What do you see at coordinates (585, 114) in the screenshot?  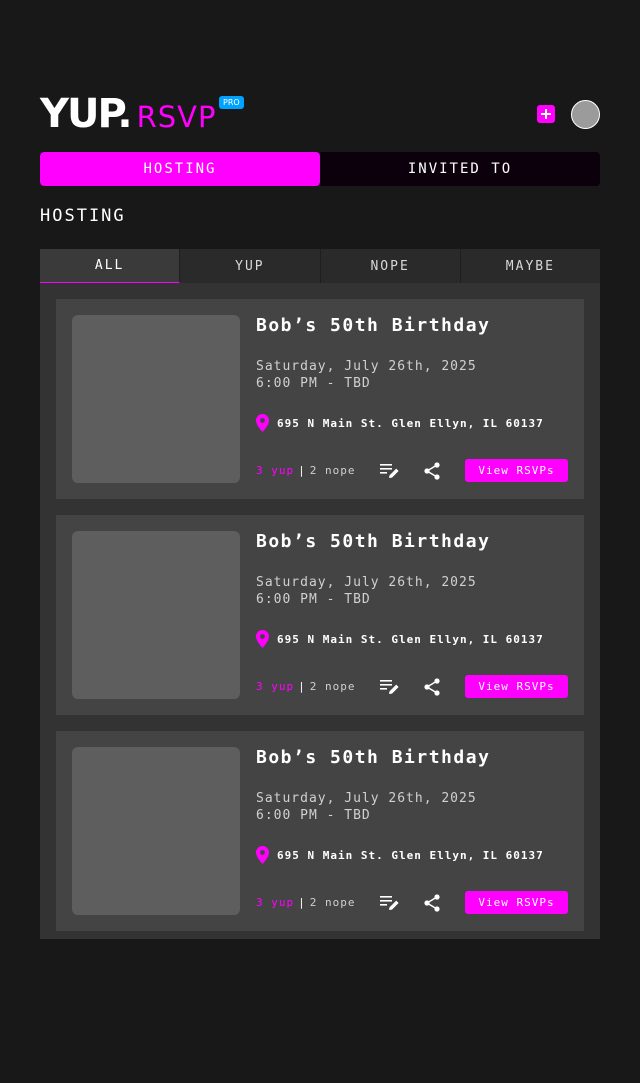 I see `avatar` at bounding box center [585, 114].